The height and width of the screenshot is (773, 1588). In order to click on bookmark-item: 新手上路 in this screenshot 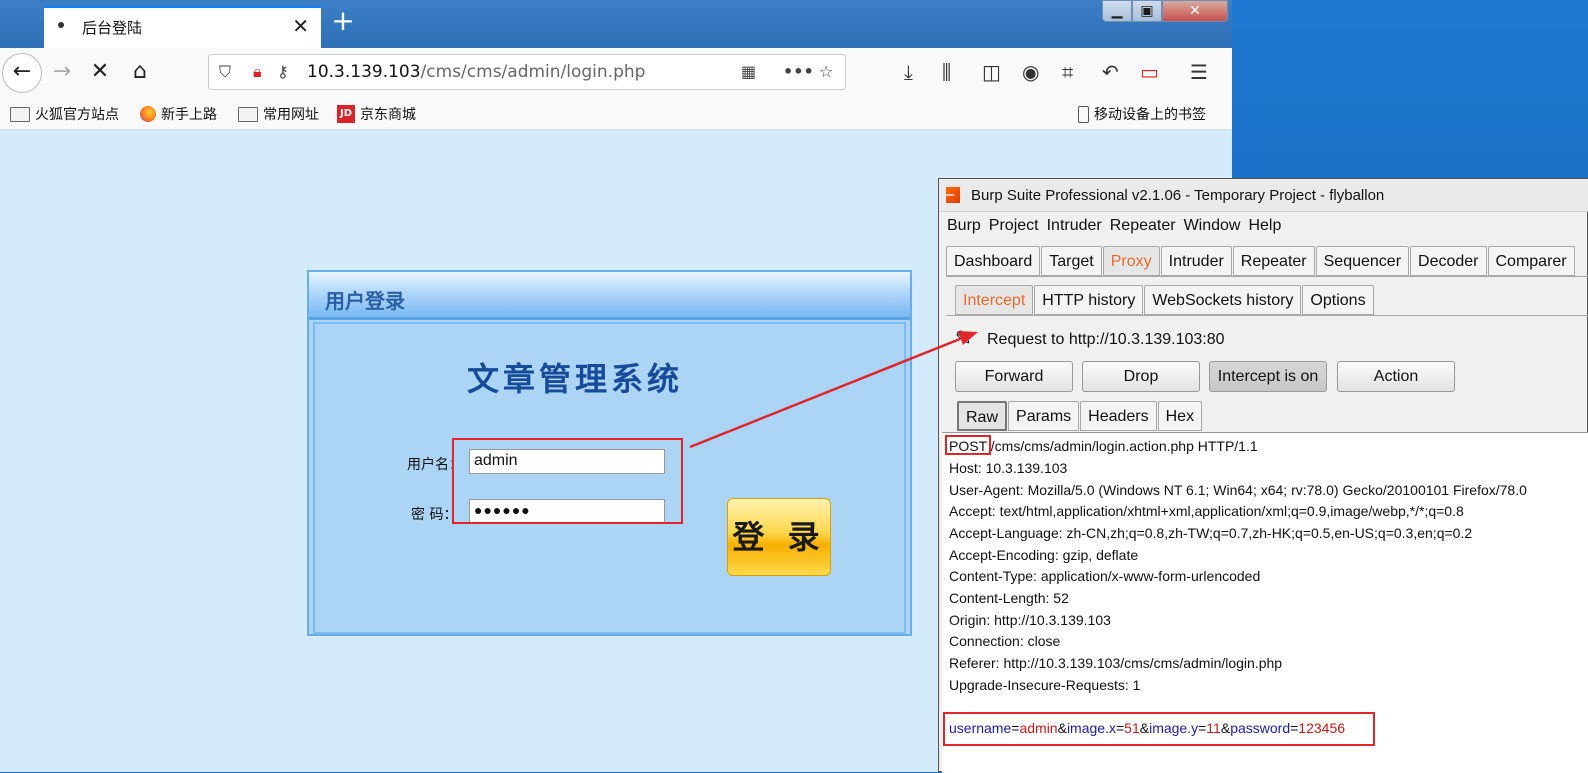, I will do `click(178, 114)`.